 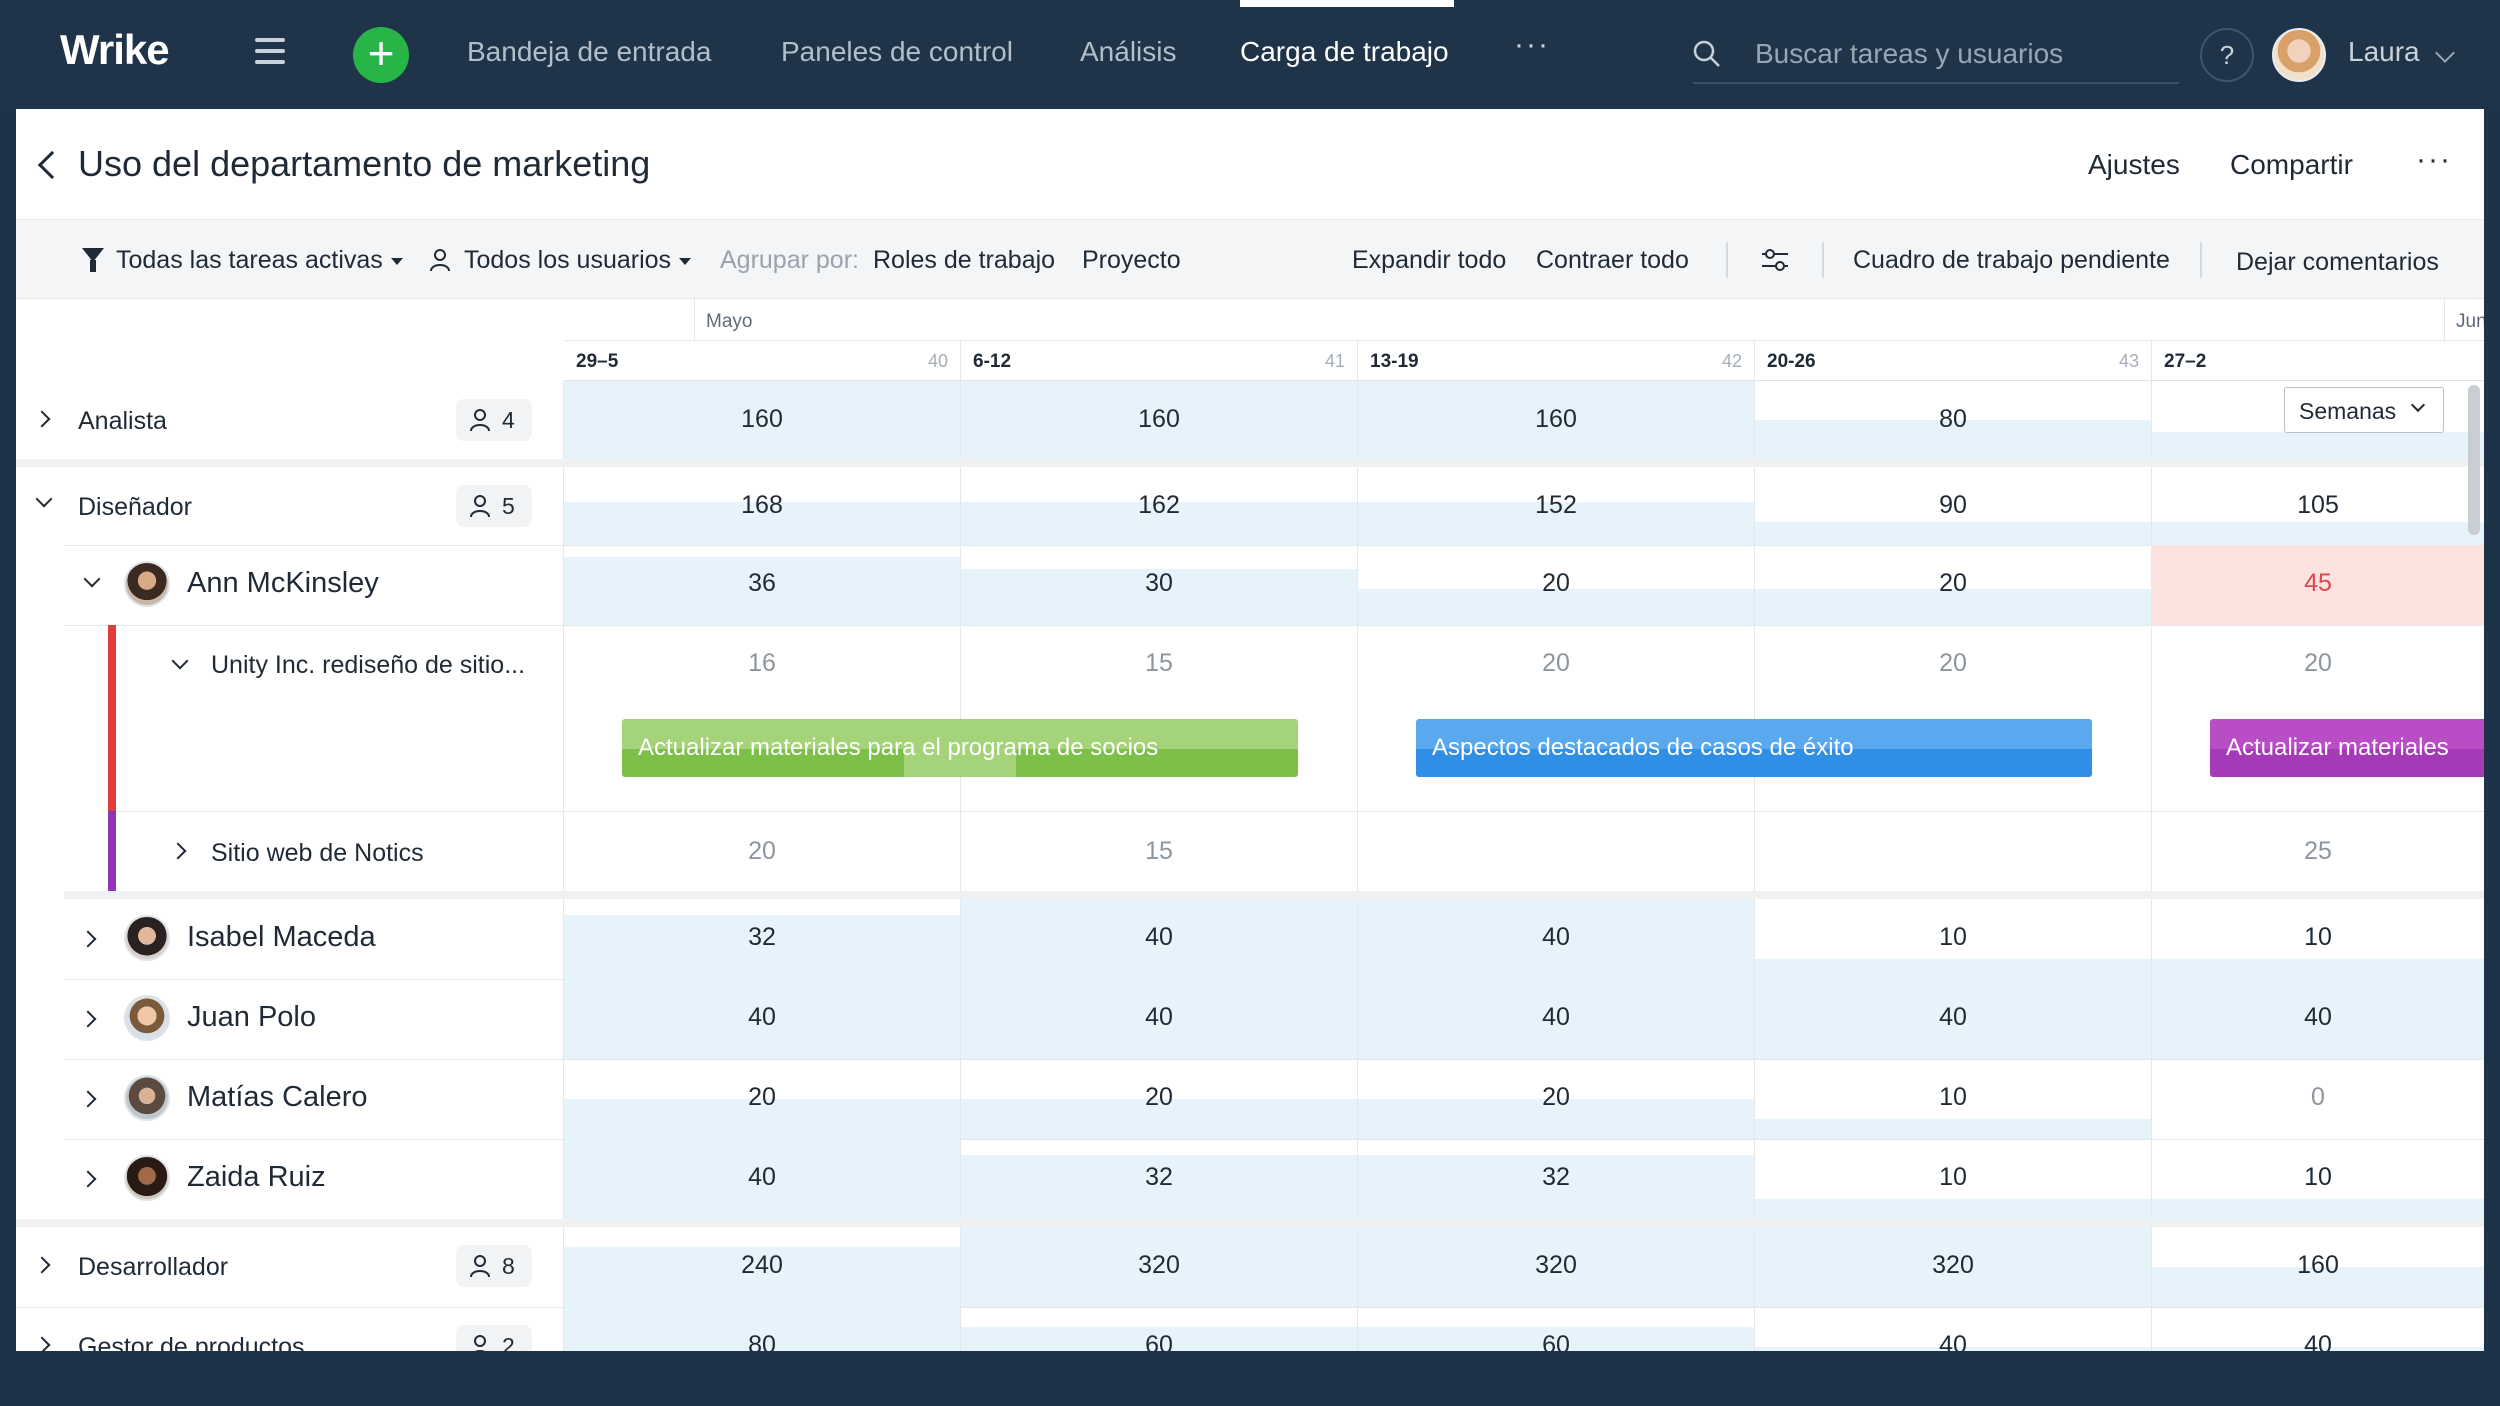 I want to click on vertical-scrollbar, so click(x=2474, y=460).